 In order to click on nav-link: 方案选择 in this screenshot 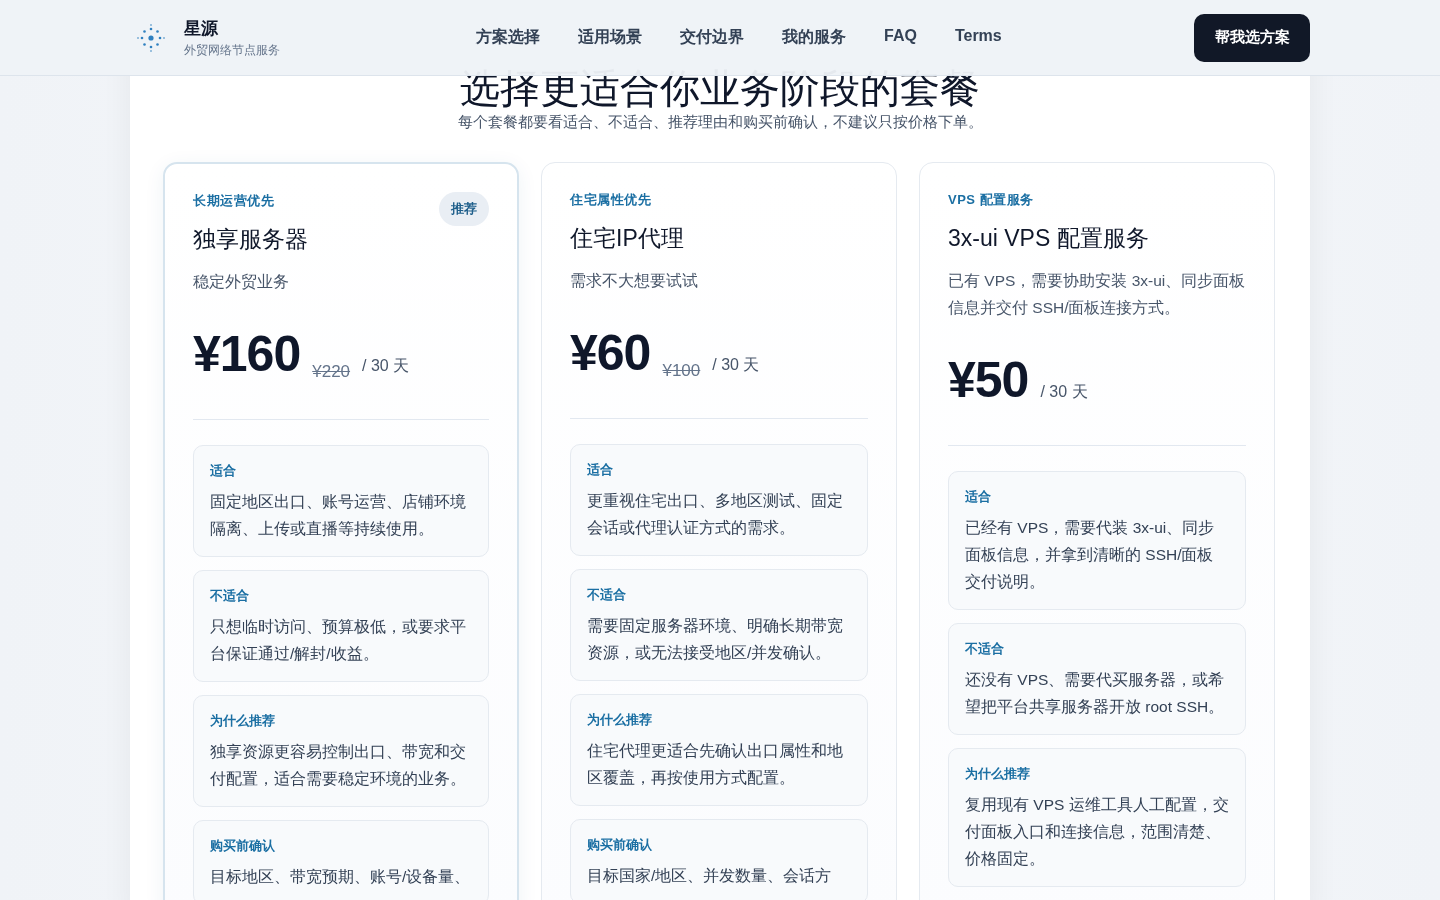, I will do `click(508, 37)`.